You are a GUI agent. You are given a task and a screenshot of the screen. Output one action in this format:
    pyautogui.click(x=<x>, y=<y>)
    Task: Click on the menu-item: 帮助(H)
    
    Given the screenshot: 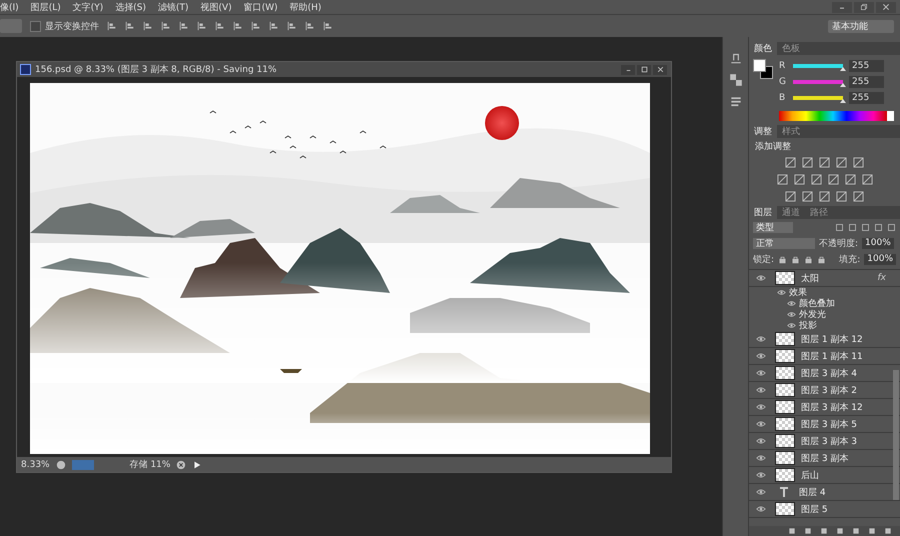 What is the action you would take?
    pyautogui.click(x=306, y=7)
    